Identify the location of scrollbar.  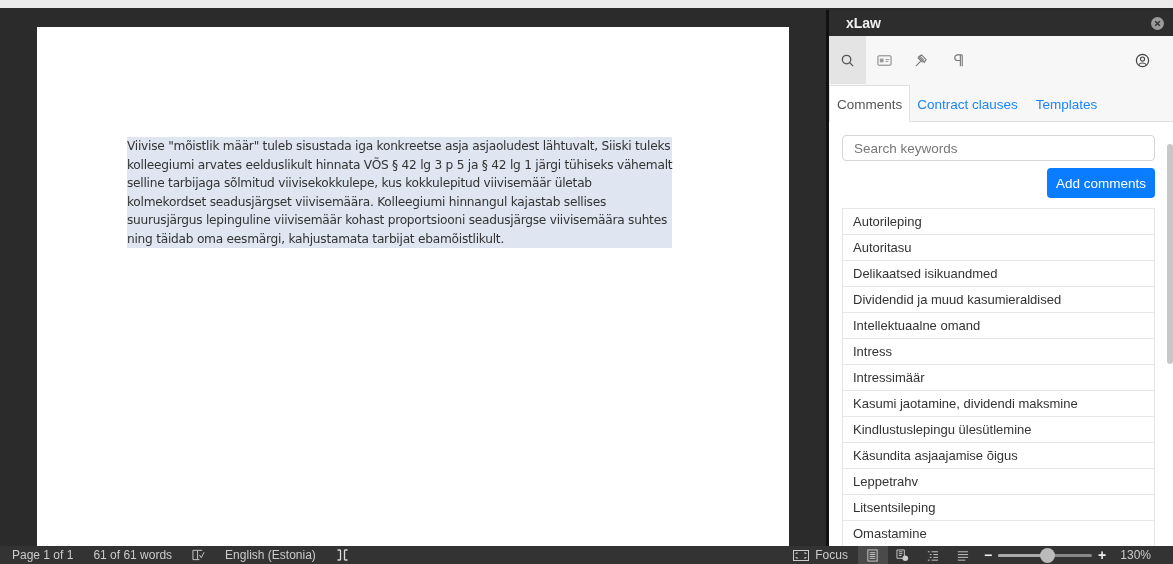
(1170, 254).